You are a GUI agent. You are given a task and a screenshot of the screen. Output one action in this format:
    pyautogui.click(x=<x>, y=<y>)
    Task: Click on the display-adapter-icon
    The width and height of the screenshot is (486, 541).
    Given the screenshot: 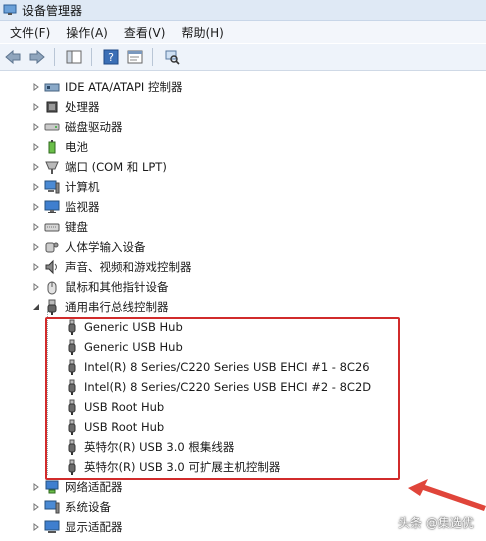 What is the action you would take?
    pyautogui.click(x=52, y=527)
    